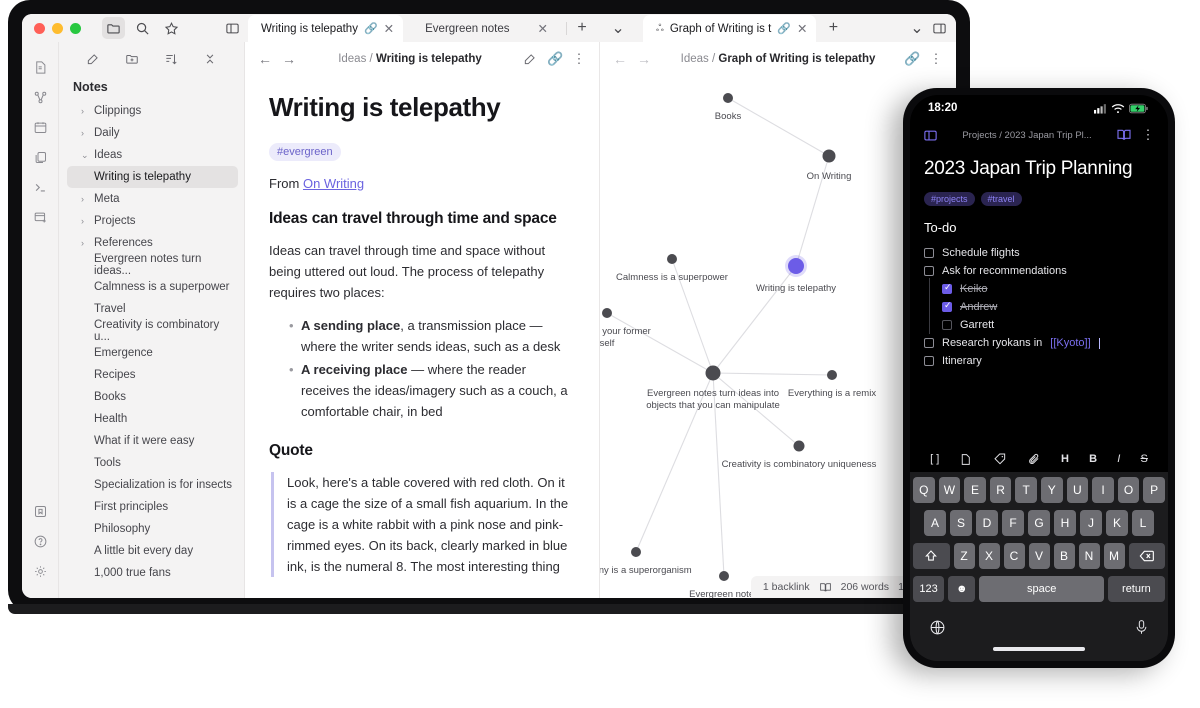 The image size is (1200, 708). I want to click on key-c: C, so click(1014, 556).